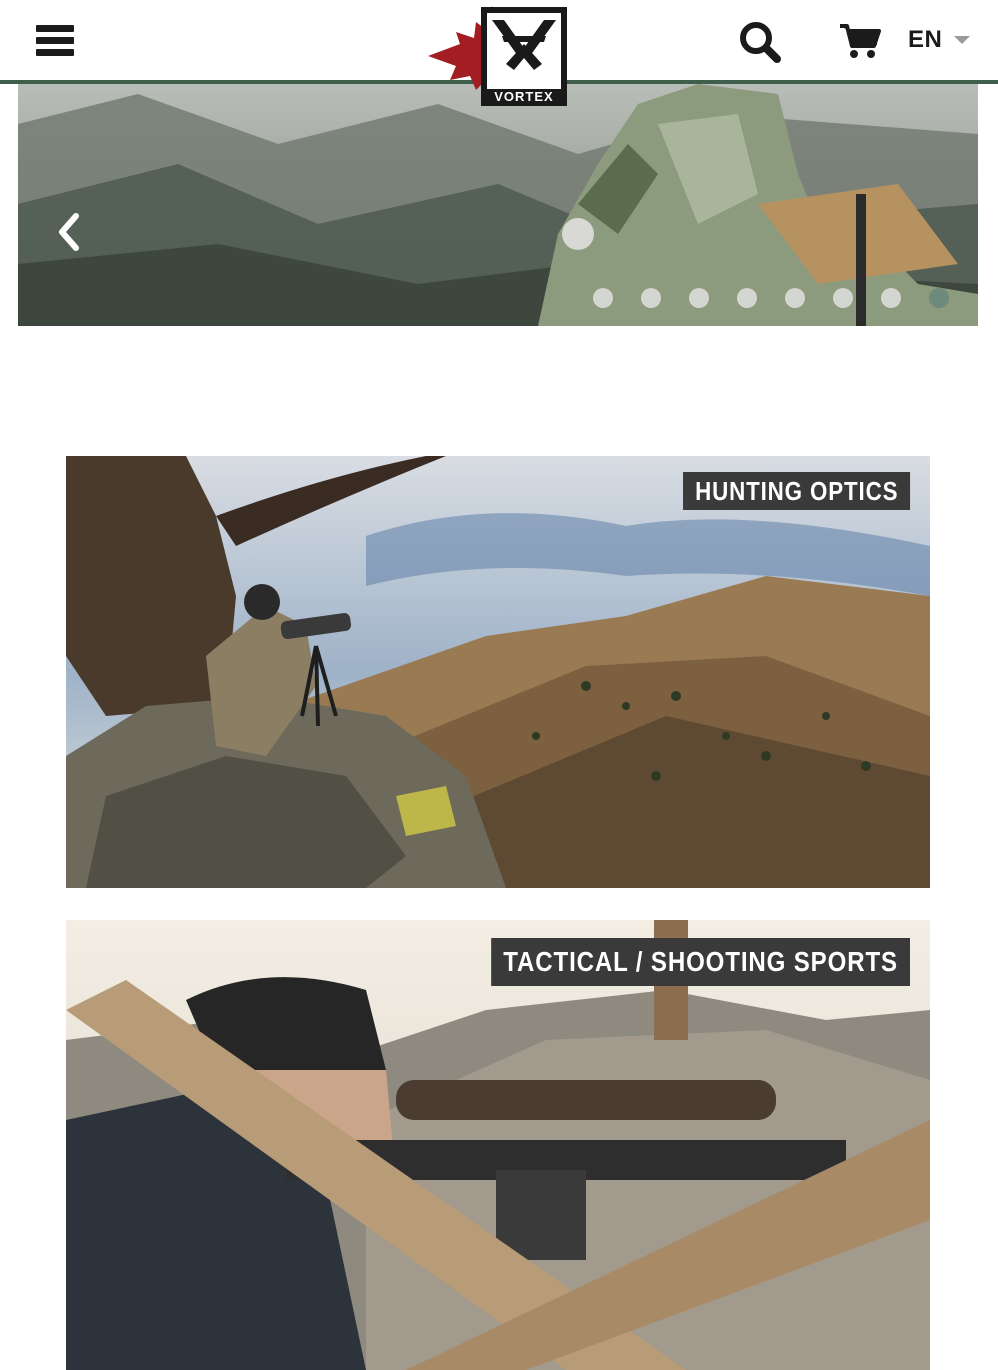 This screenshot has width=998, height=1370. I want to click on vortex-logo: VORTEX, so click(499, 56).